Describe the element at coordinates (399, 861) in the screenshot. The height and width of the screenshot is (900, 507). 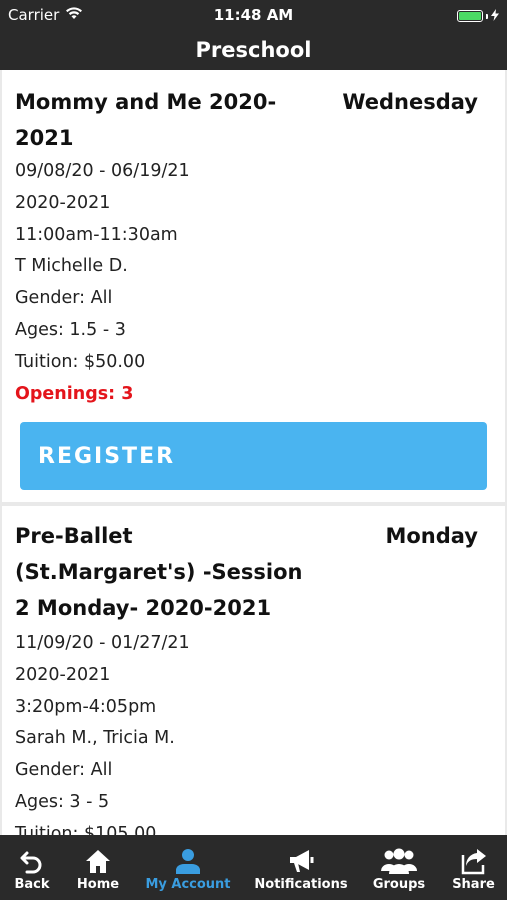
I see `groups-icon` at that location.